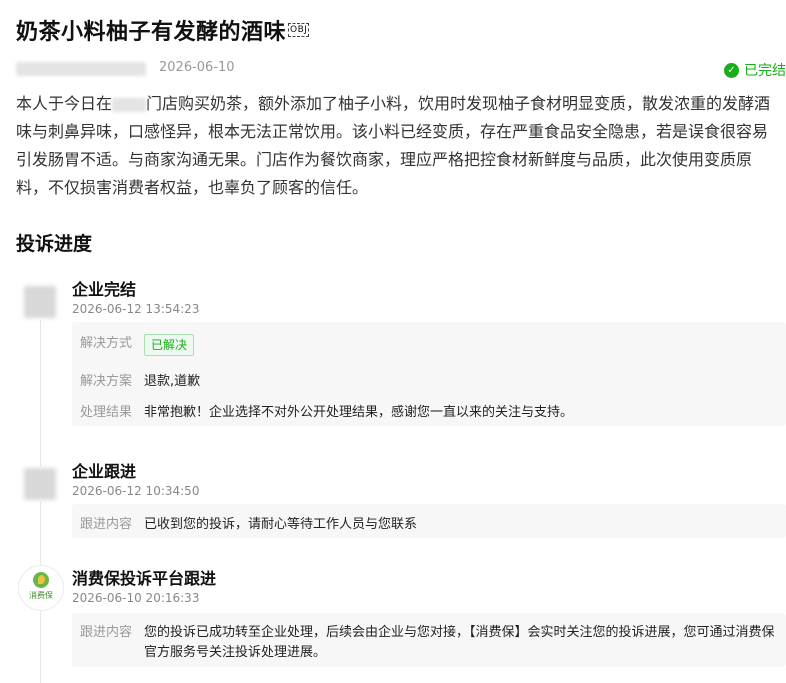  Describe the element at coordinates (136, 598) in the screenshot. I see `timeline-item-time: 2026-06-10 20:16:33` at that location.